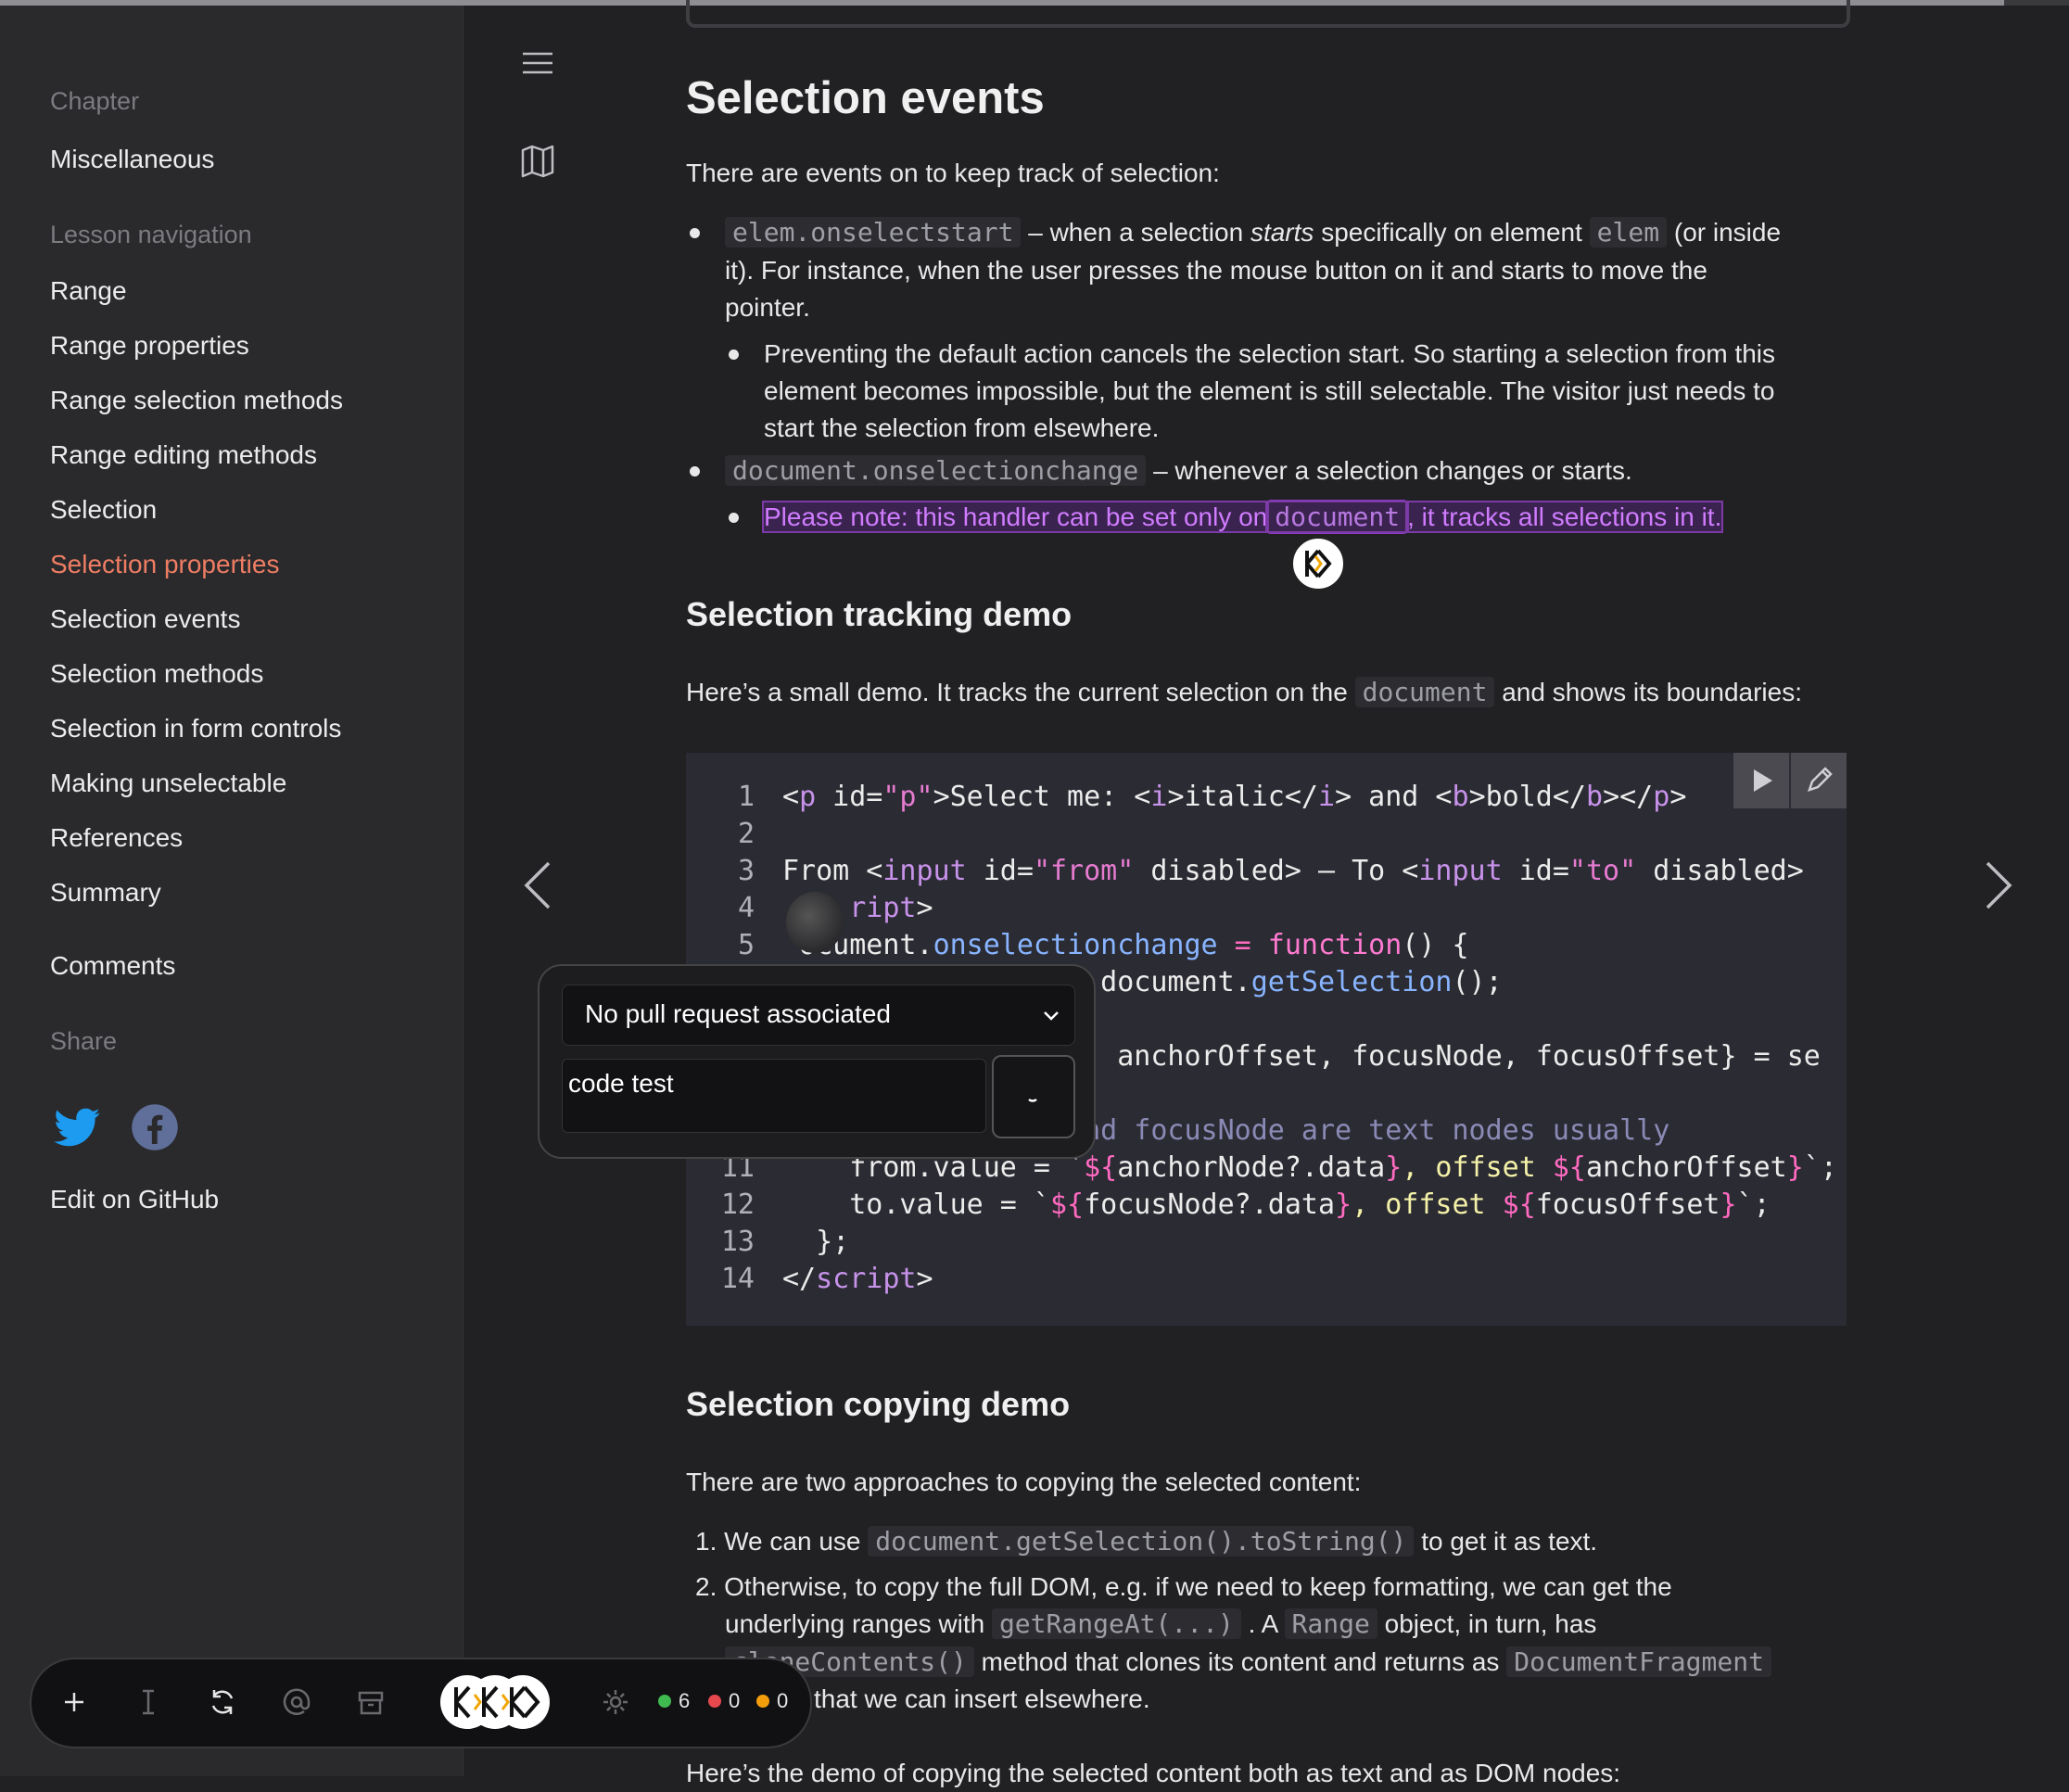 The height and width of the screenshot is (1792, 2069). What do you see at coordinates (74, 1702) in the screenshot?
I see `add-icon` at bounding box center [74, 1702].